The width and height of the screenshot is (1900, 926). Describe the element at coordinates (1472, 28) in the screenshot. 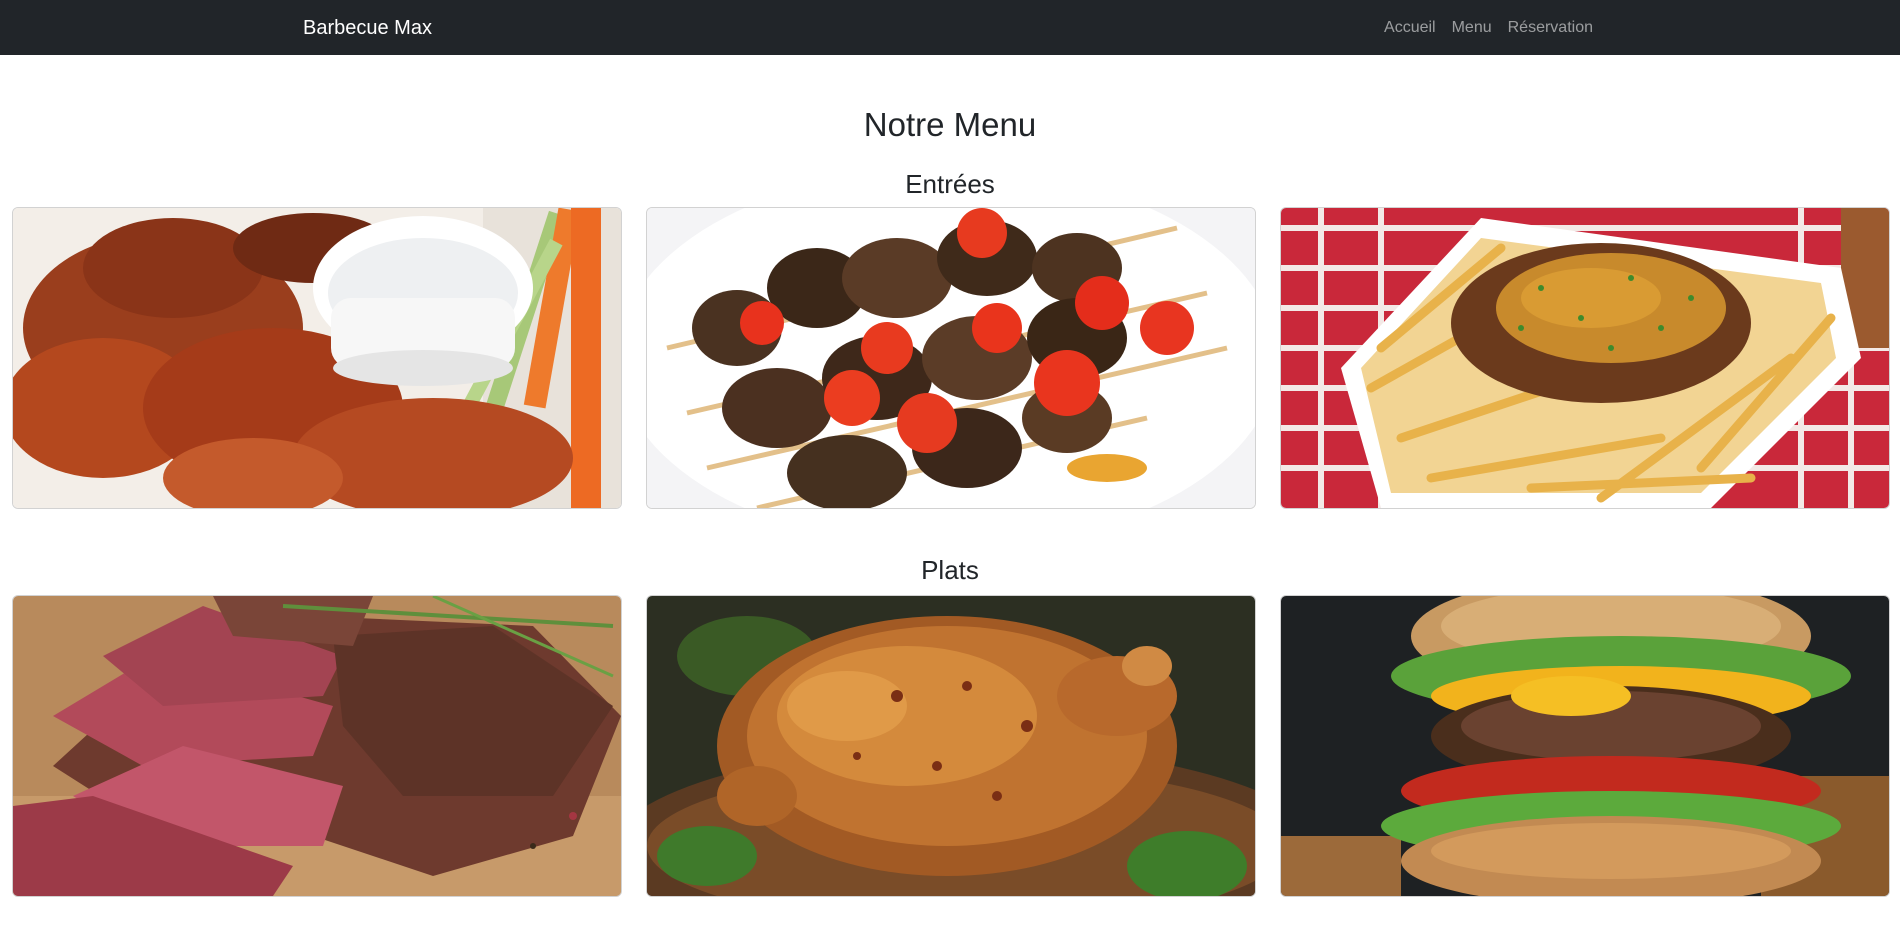

I see `nav-link-menu: Menu` at that location.